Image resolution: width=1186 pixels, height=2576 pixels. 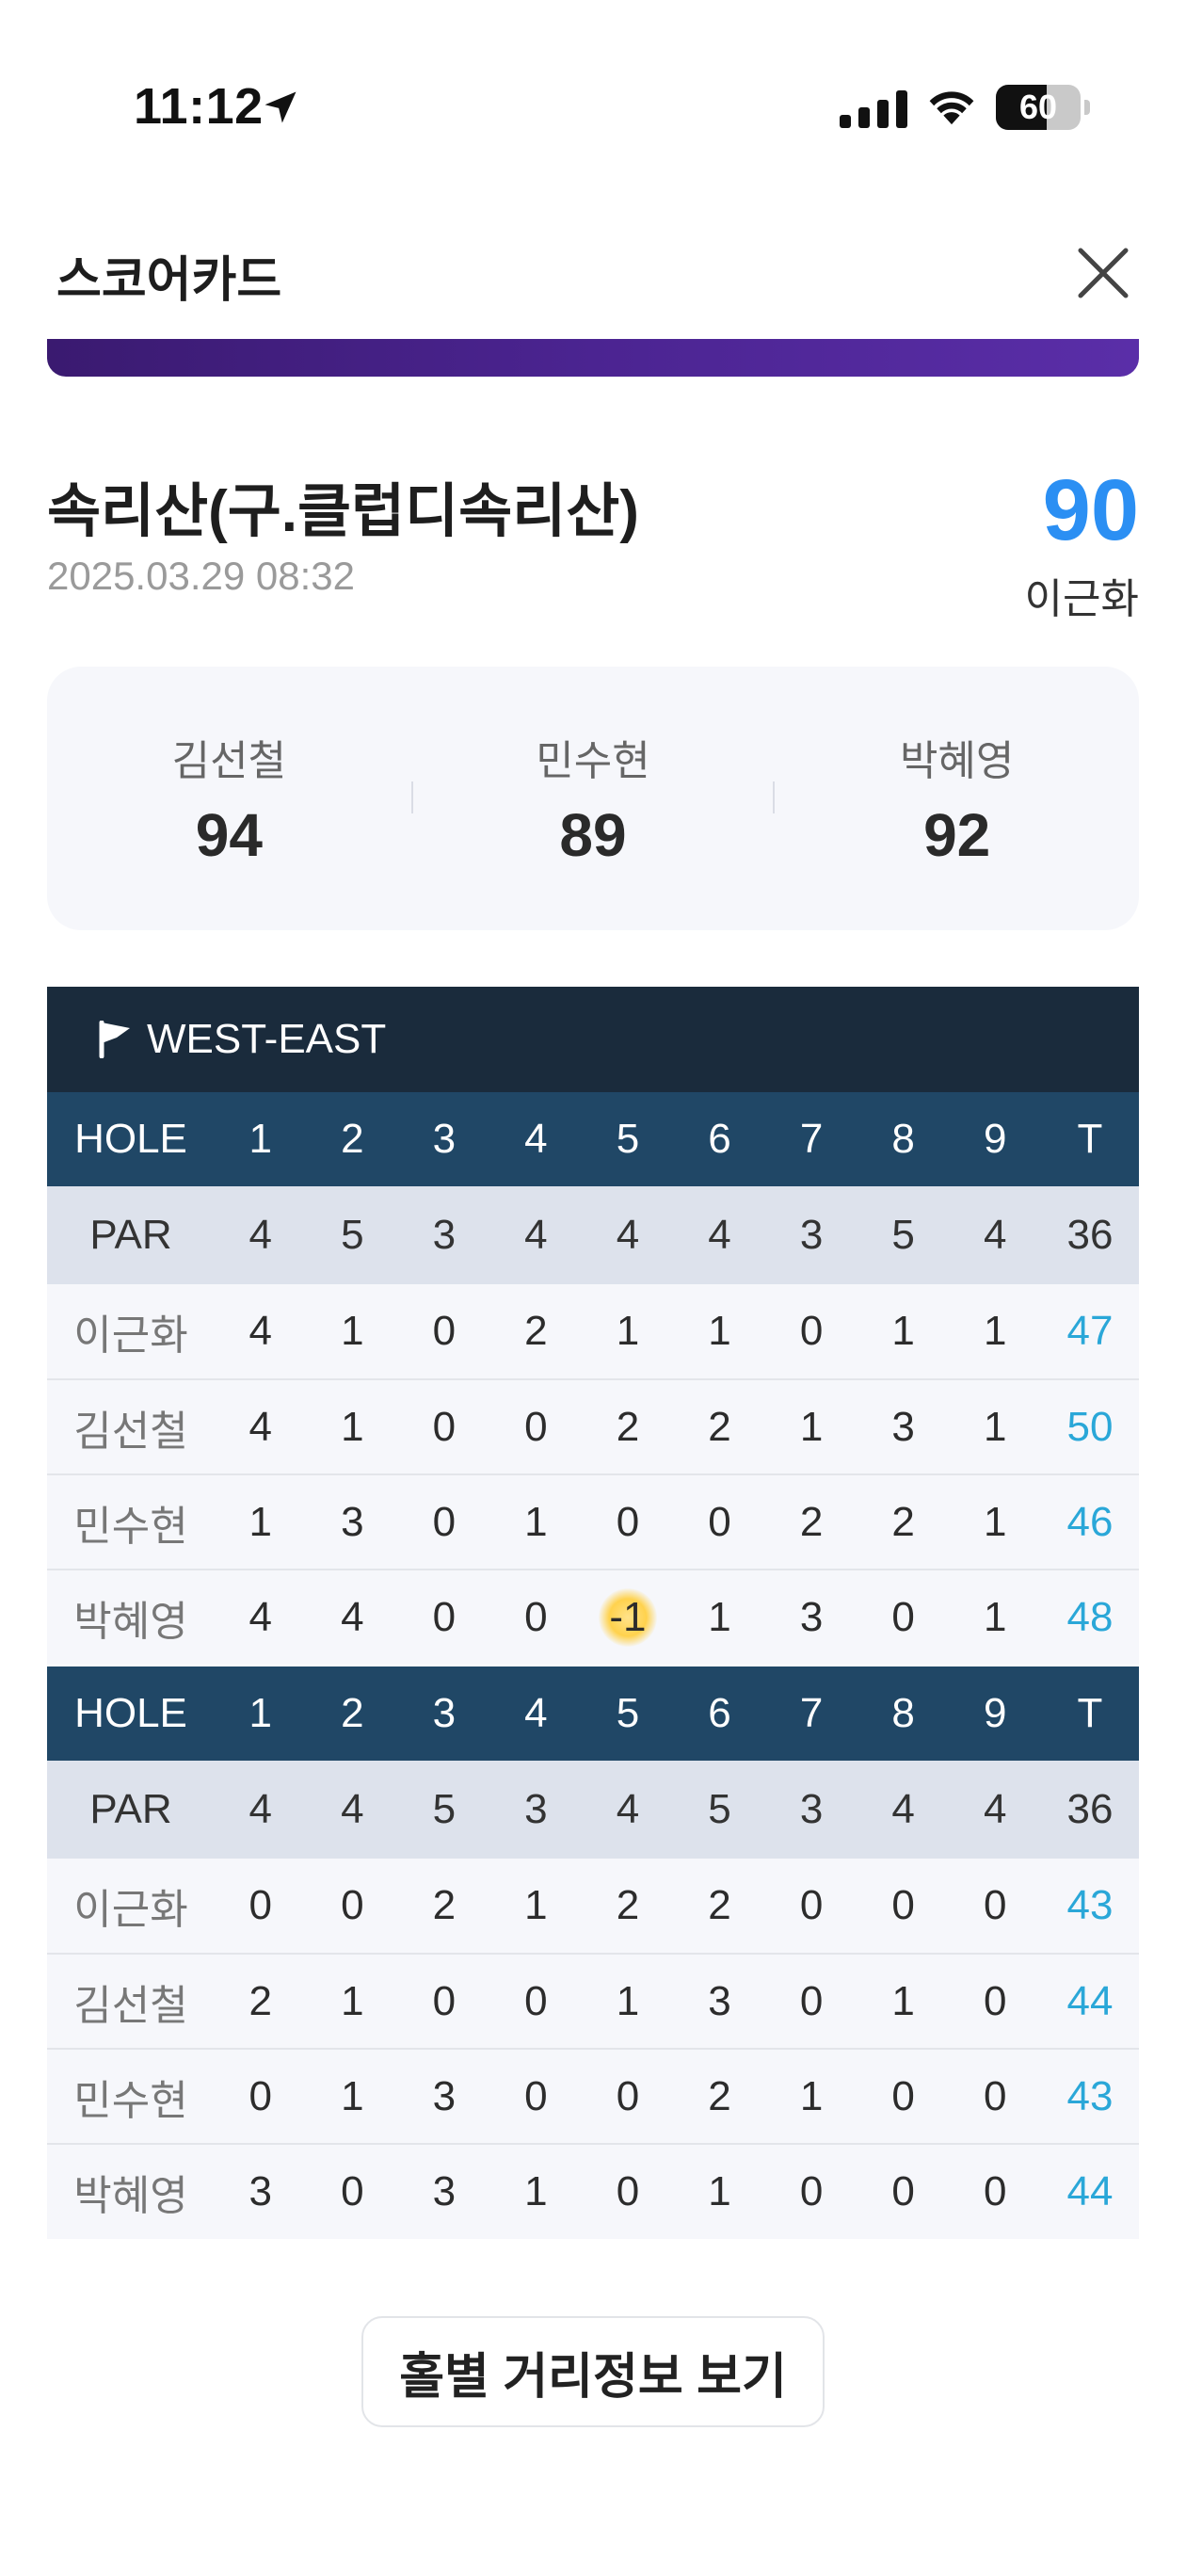 I want to click on player-score-row: 김선철 2 1 0 0 1 3 0 1 0 44, so click(x=593, y=2002).